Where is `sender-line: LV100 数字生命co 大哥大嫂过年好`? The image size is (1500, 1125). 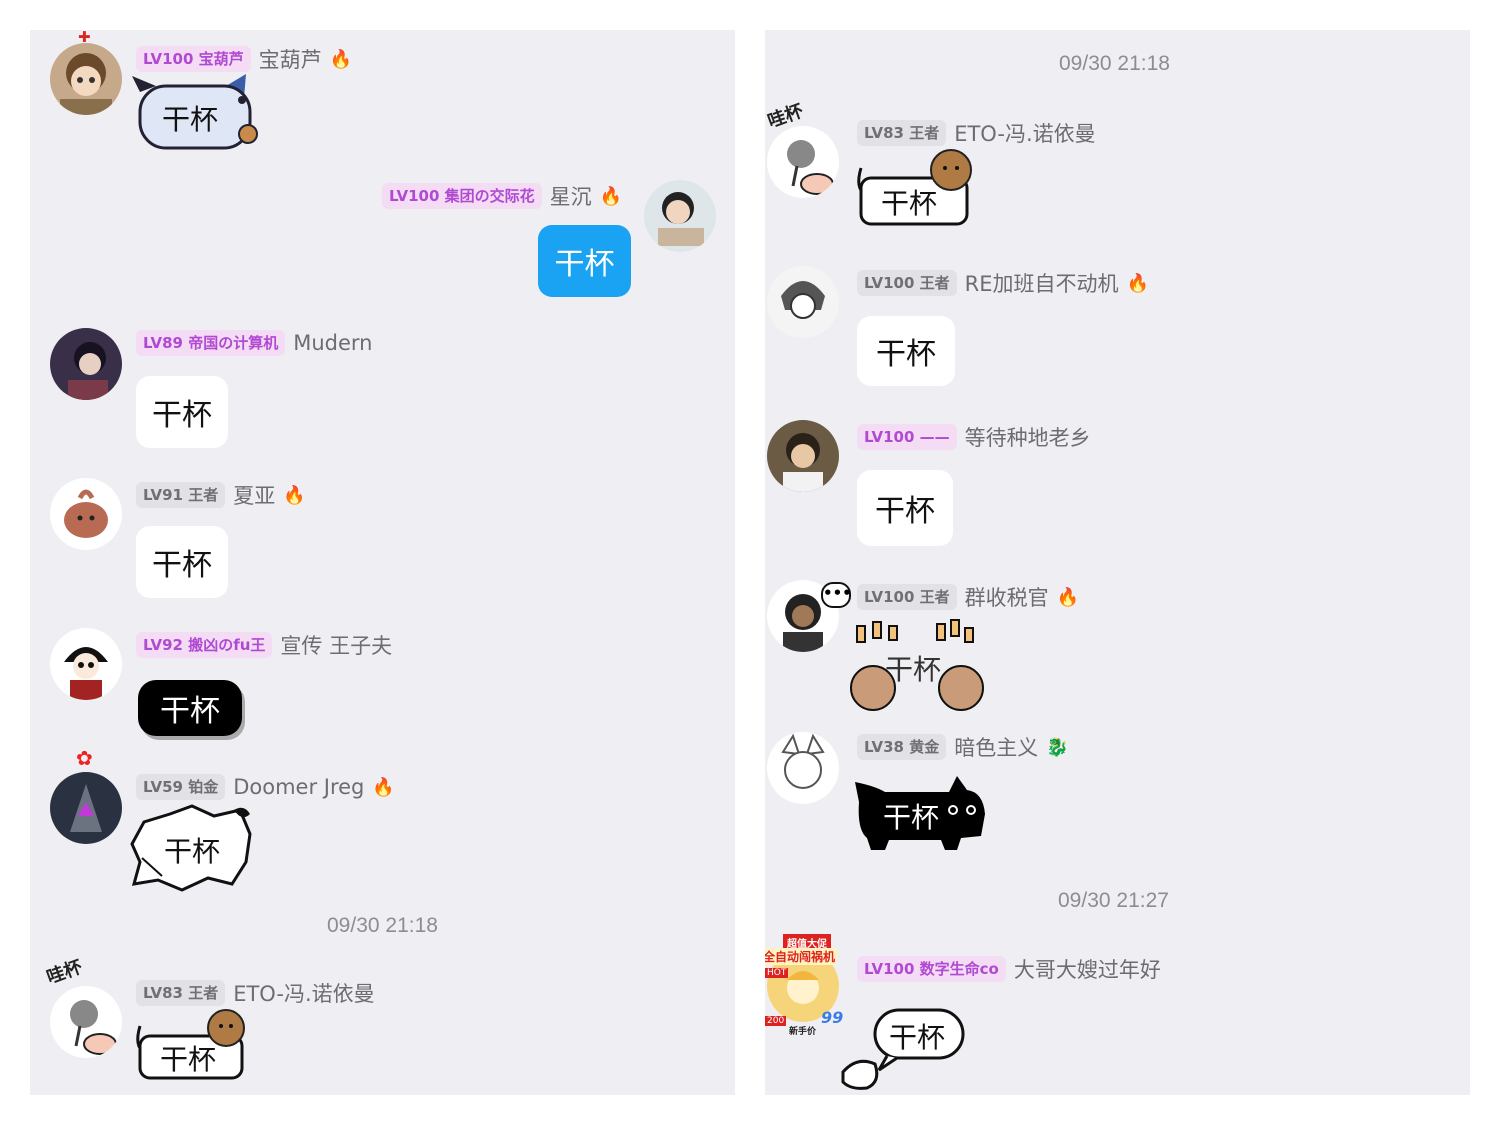 sender-line: LV100 数字生命co 大哥大嫂过年好 is located at coordinates (1009, 969).